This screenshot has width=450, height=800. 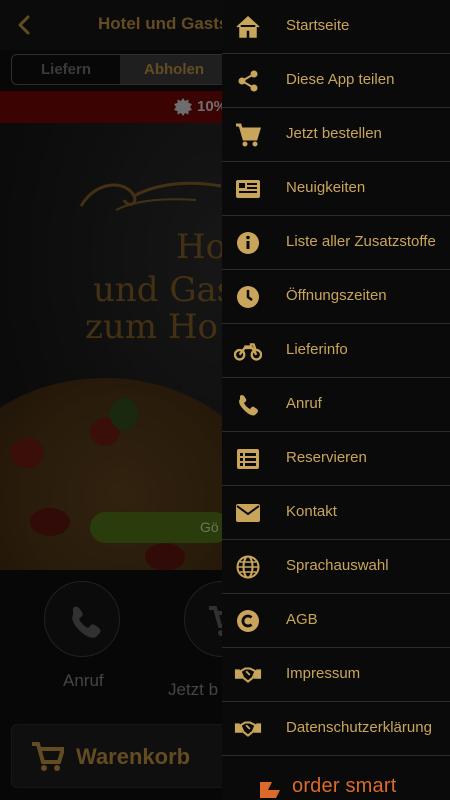 I want to click on menu-item-label: Anruf, so click(x=304, y=403).